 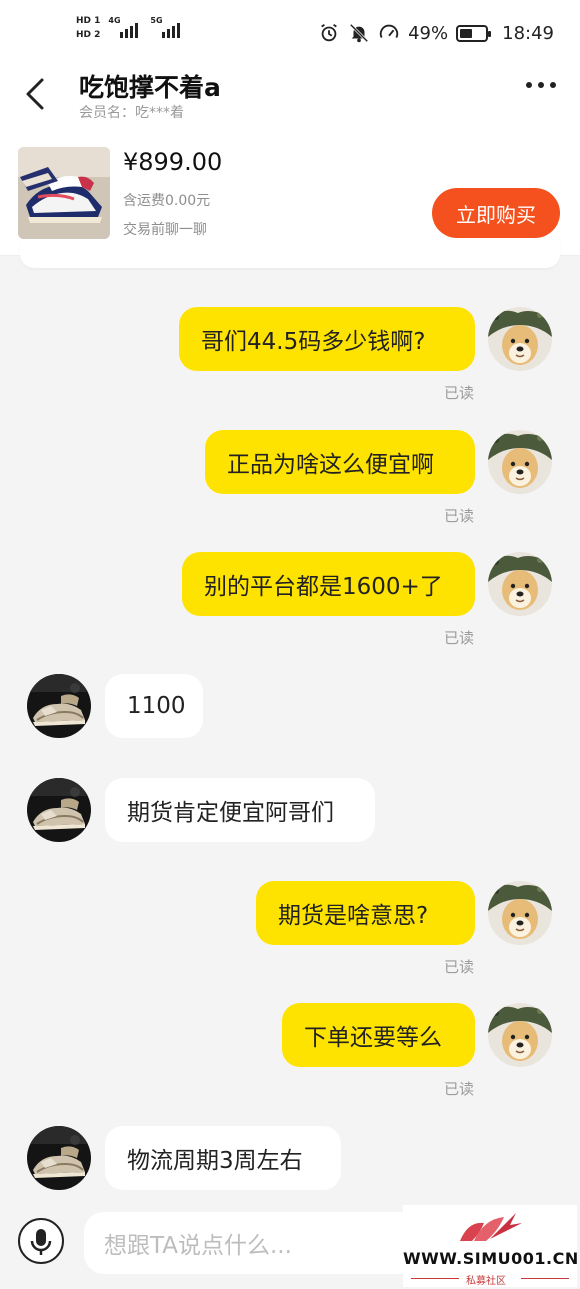 I want to click on product-thumbnail, so click(x=64, y=193).